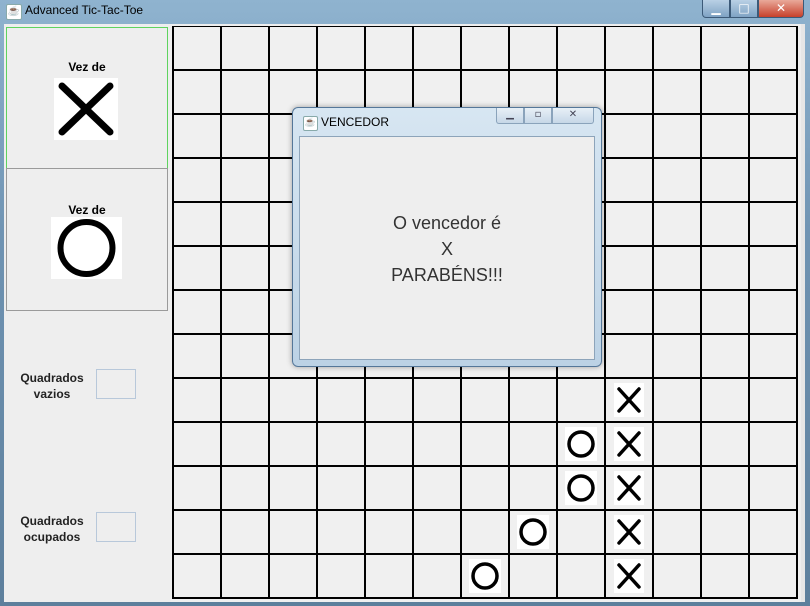 This screenshot has width=810, height=606. I want to click on close-button: ✕, so click(781, 9).